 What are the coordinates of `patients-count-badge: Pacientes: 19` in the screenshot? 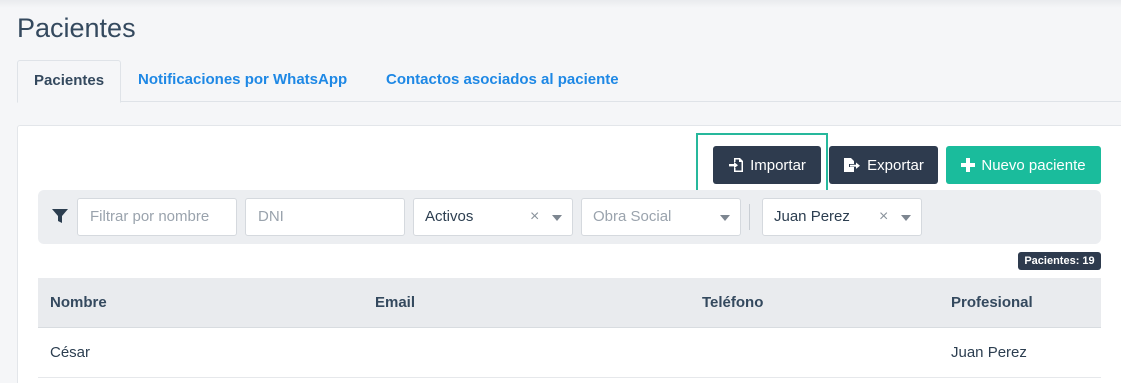 It's located at (1059, 261).